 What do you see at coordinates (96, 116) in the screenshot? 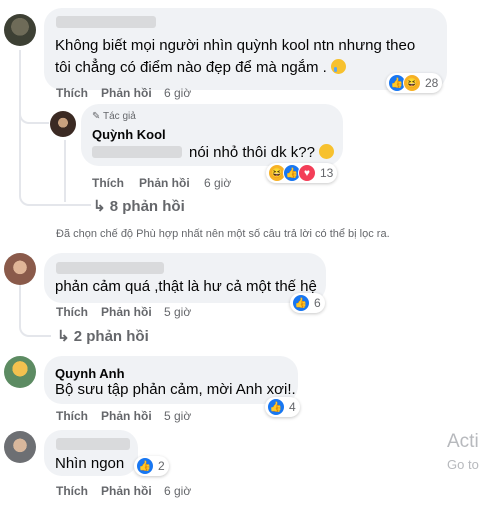
I see `pencil-icon: ✎` at bounding box center [96, 116].